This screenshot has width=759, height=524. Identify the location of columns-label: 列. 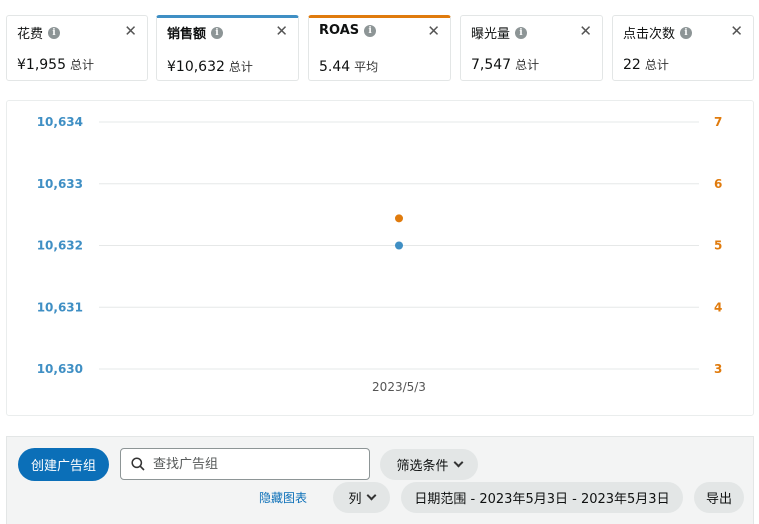
(355, 499).